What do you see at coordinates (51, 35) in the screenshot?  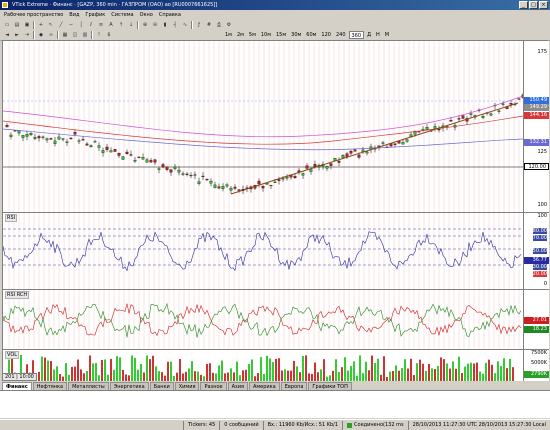 I see `link-icon: ∞` at bounding box center [51, 35].